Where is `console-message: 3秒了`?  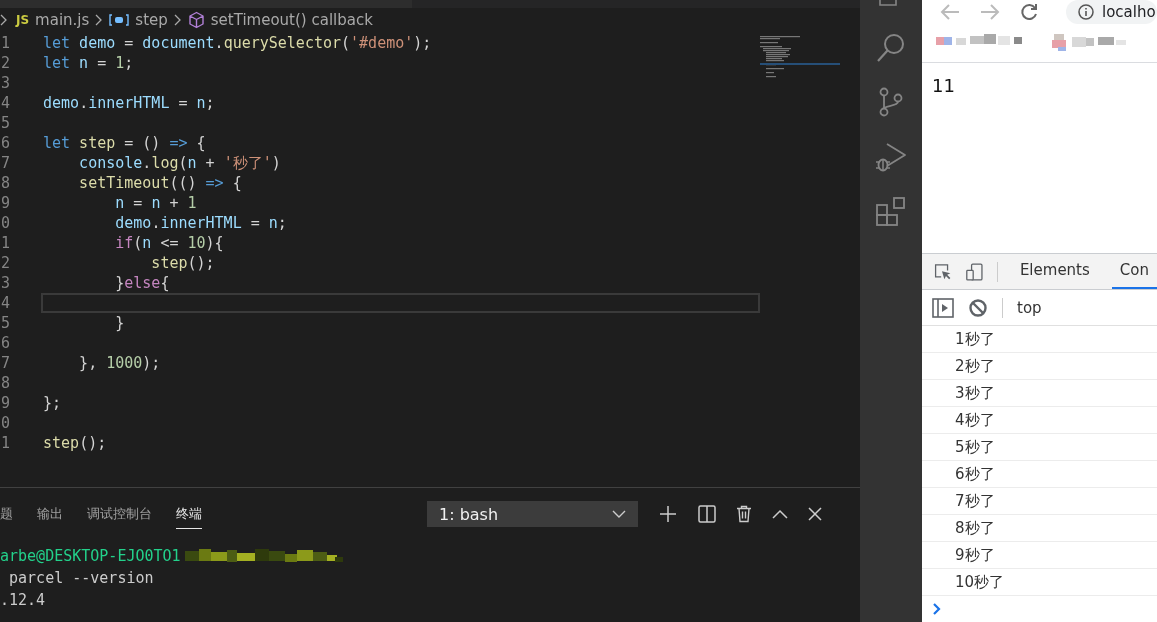
console-message: 3秒了 is located at coordinates (975, 393).